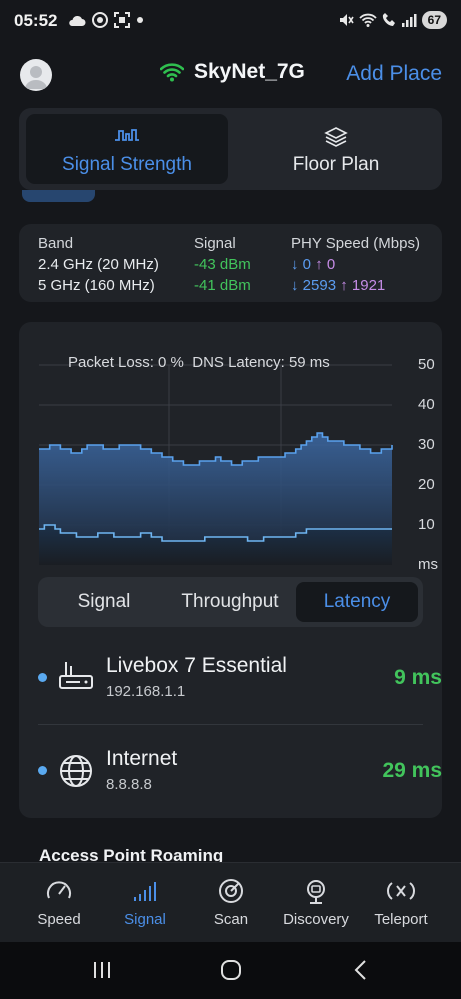  I want to click on nav-speed: Speed, so click(59, 903).